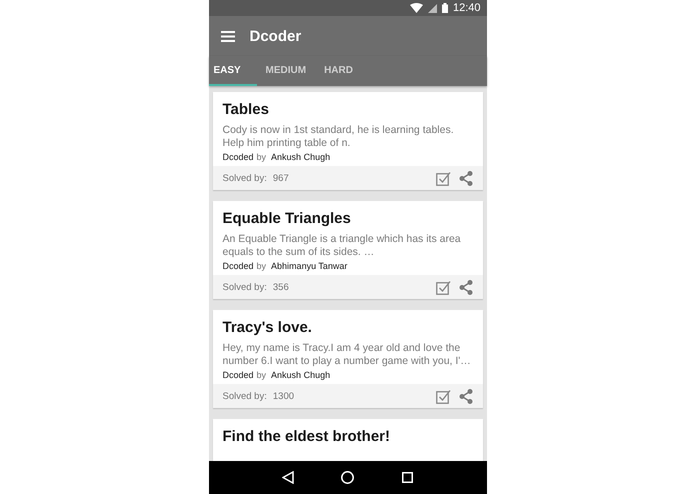 The width and height of the screenshot is (695, 494). I want to click on signal-icon, so click(432, 8).